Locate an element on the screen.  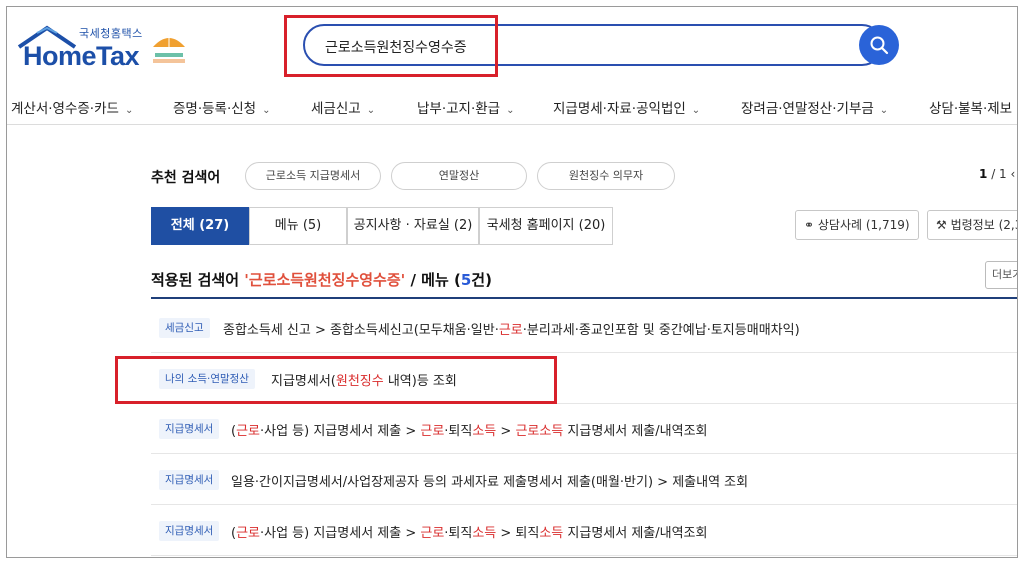
nav-item-tax-filing: 세금신고 ⌄ is located at coordinates (343, 107).